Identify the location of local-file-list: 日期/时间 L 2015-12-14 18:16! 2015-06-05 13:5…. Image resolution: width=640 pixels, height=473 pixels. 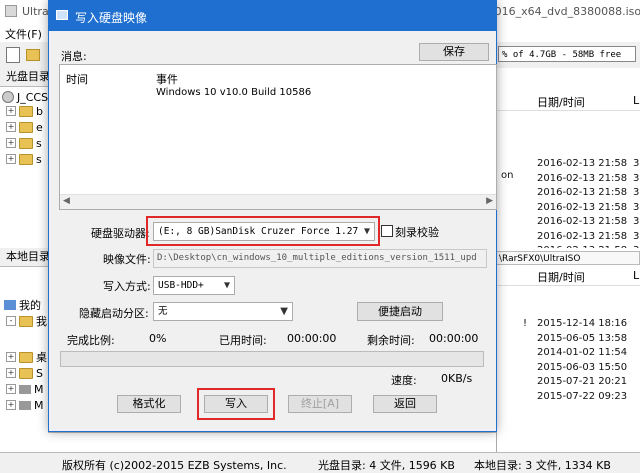
(568, 350).